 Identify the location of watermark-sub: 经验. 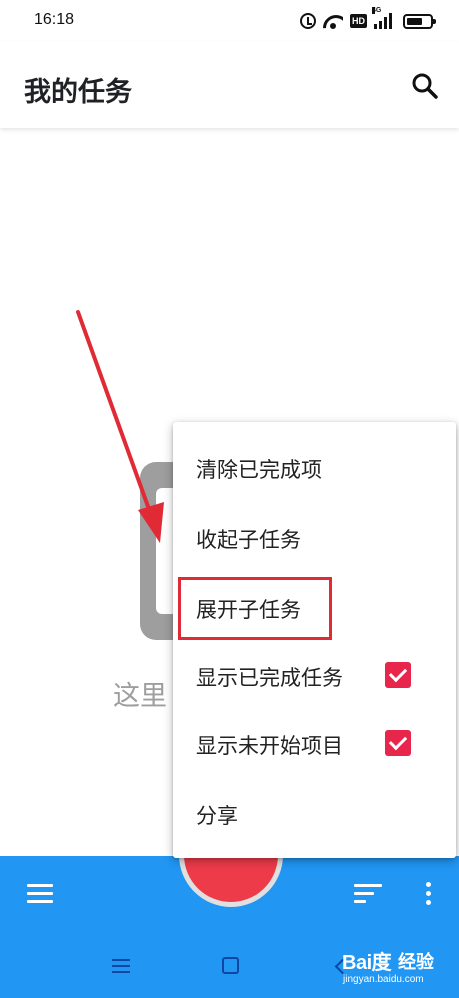
(416, 962).